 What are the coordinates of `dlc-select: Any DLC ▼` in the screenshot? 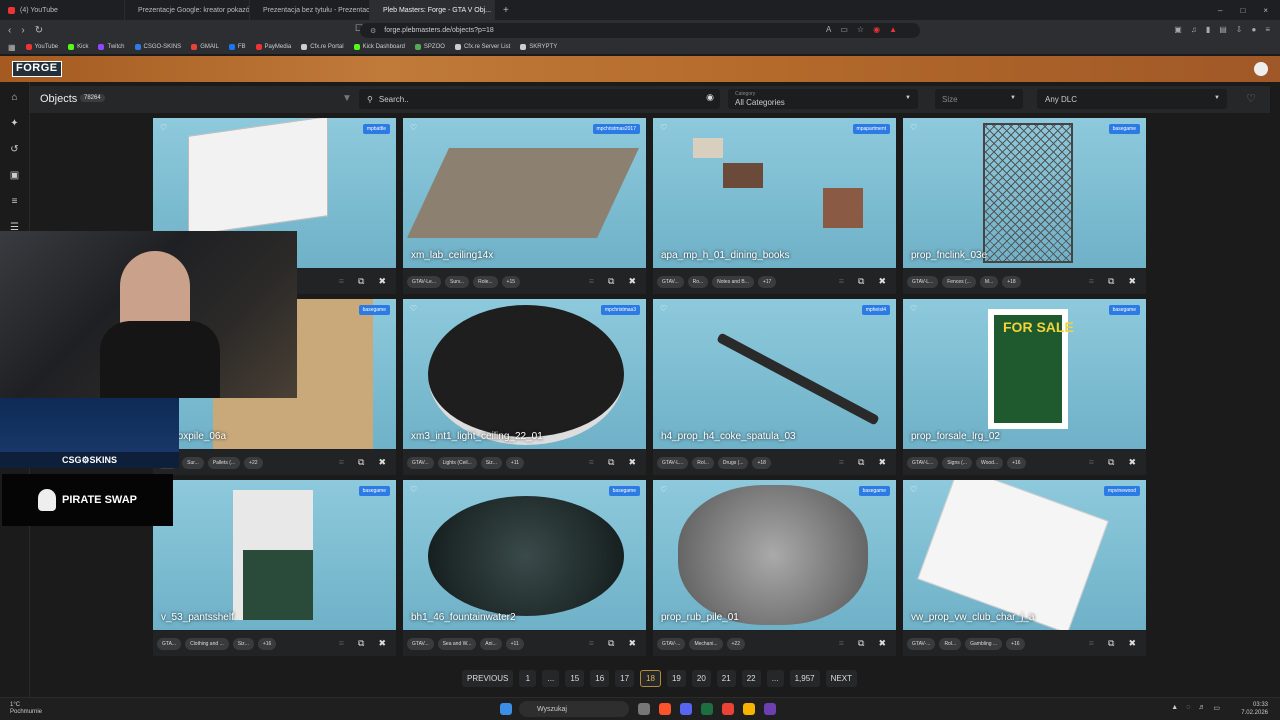 It's located at (1132, 99).